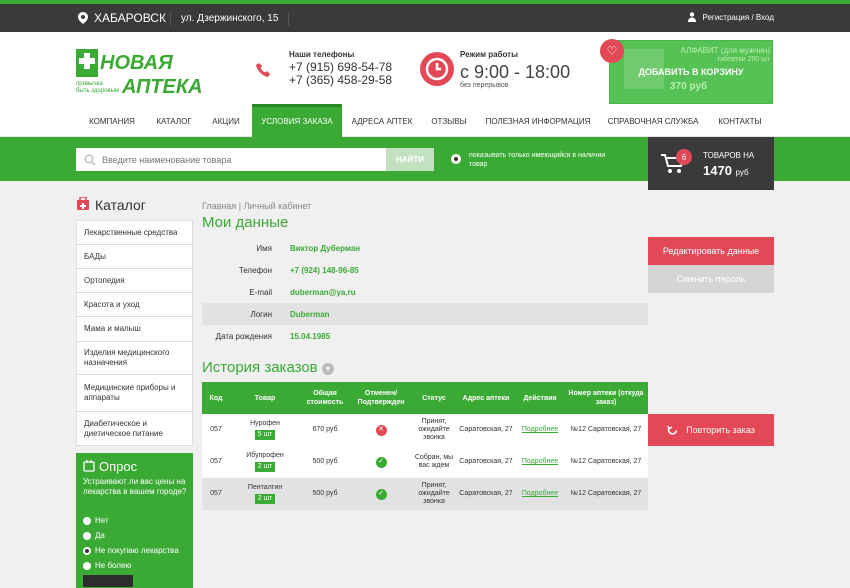 This screenshot has height=588, width=850. Describe the element at coordinates (742, 172) in the screenshot. I see `cart-currency: руб` at that location.